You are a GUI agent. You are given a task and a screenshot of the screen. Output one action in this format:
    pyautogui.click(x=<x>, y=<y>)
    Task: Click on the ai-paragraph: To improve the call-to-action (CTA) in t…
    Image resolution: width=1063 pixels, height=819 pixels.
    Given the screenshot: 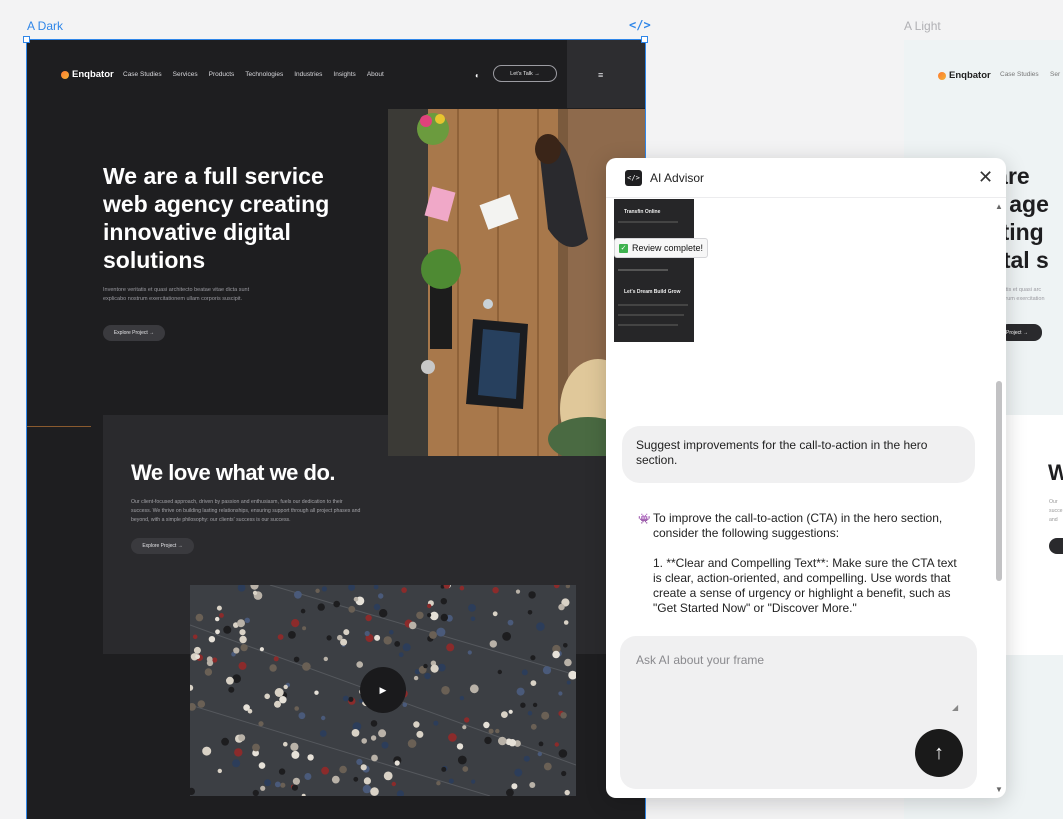 What is the action you would take?
    pyautogui.click(x=798, y=525)
    